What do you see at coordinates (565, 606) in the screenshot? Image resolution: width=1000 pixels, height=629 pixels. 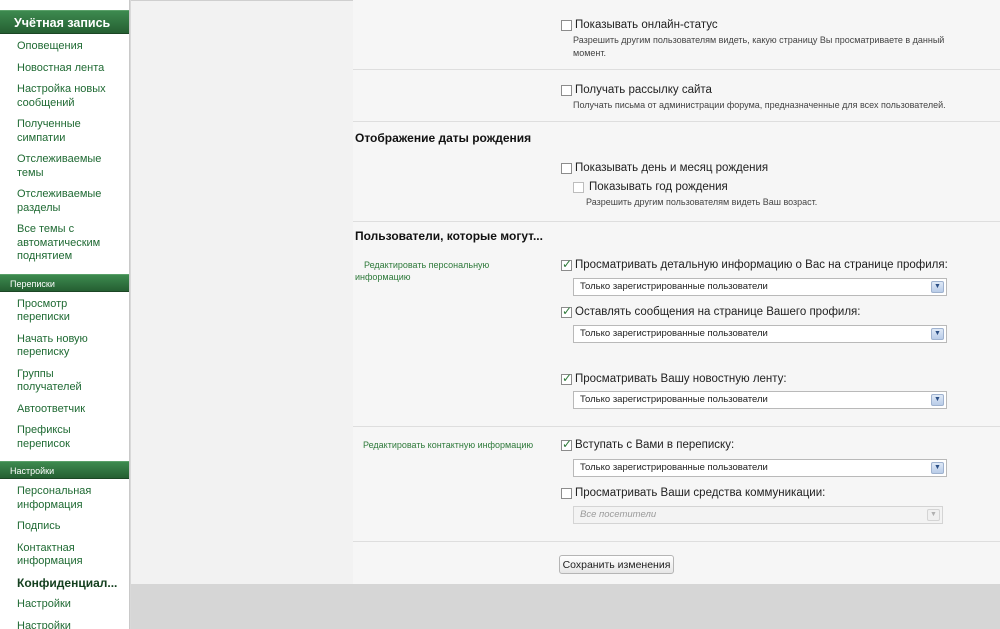 I see `page-bottom-strip` at bounding box center [565, 606].